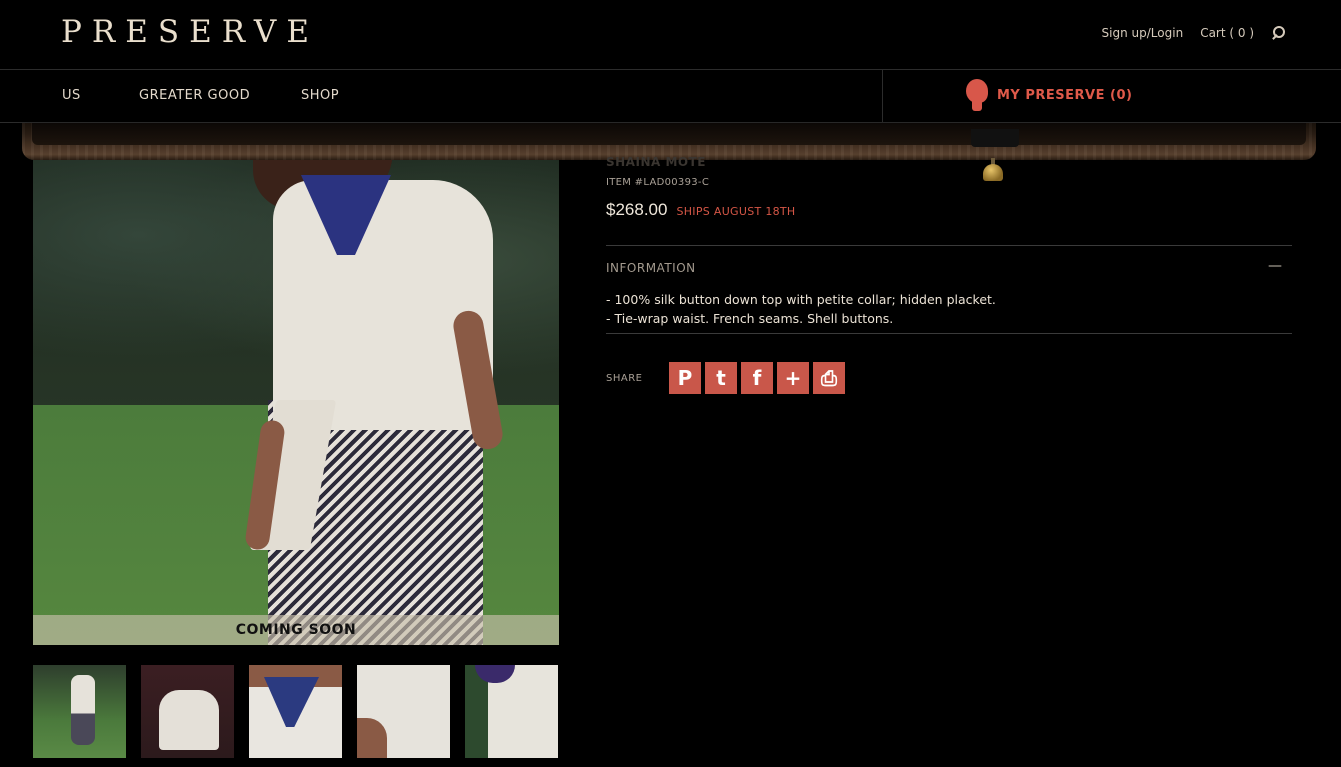 This screenshot has height=767, width=1341. Describe the element at coordinates (882, 96) in the screenshot. I see `nav-divider` at that location.